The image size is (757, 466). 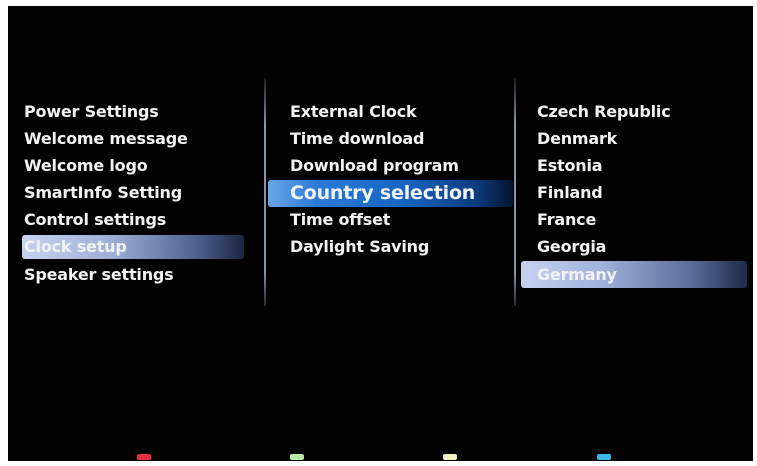 What do you see at coordinates (103, 193) in the screenshot?
I see `menu-item-smartinfo-setting: SmartInfo Setting` at bounding box center [103, 193].